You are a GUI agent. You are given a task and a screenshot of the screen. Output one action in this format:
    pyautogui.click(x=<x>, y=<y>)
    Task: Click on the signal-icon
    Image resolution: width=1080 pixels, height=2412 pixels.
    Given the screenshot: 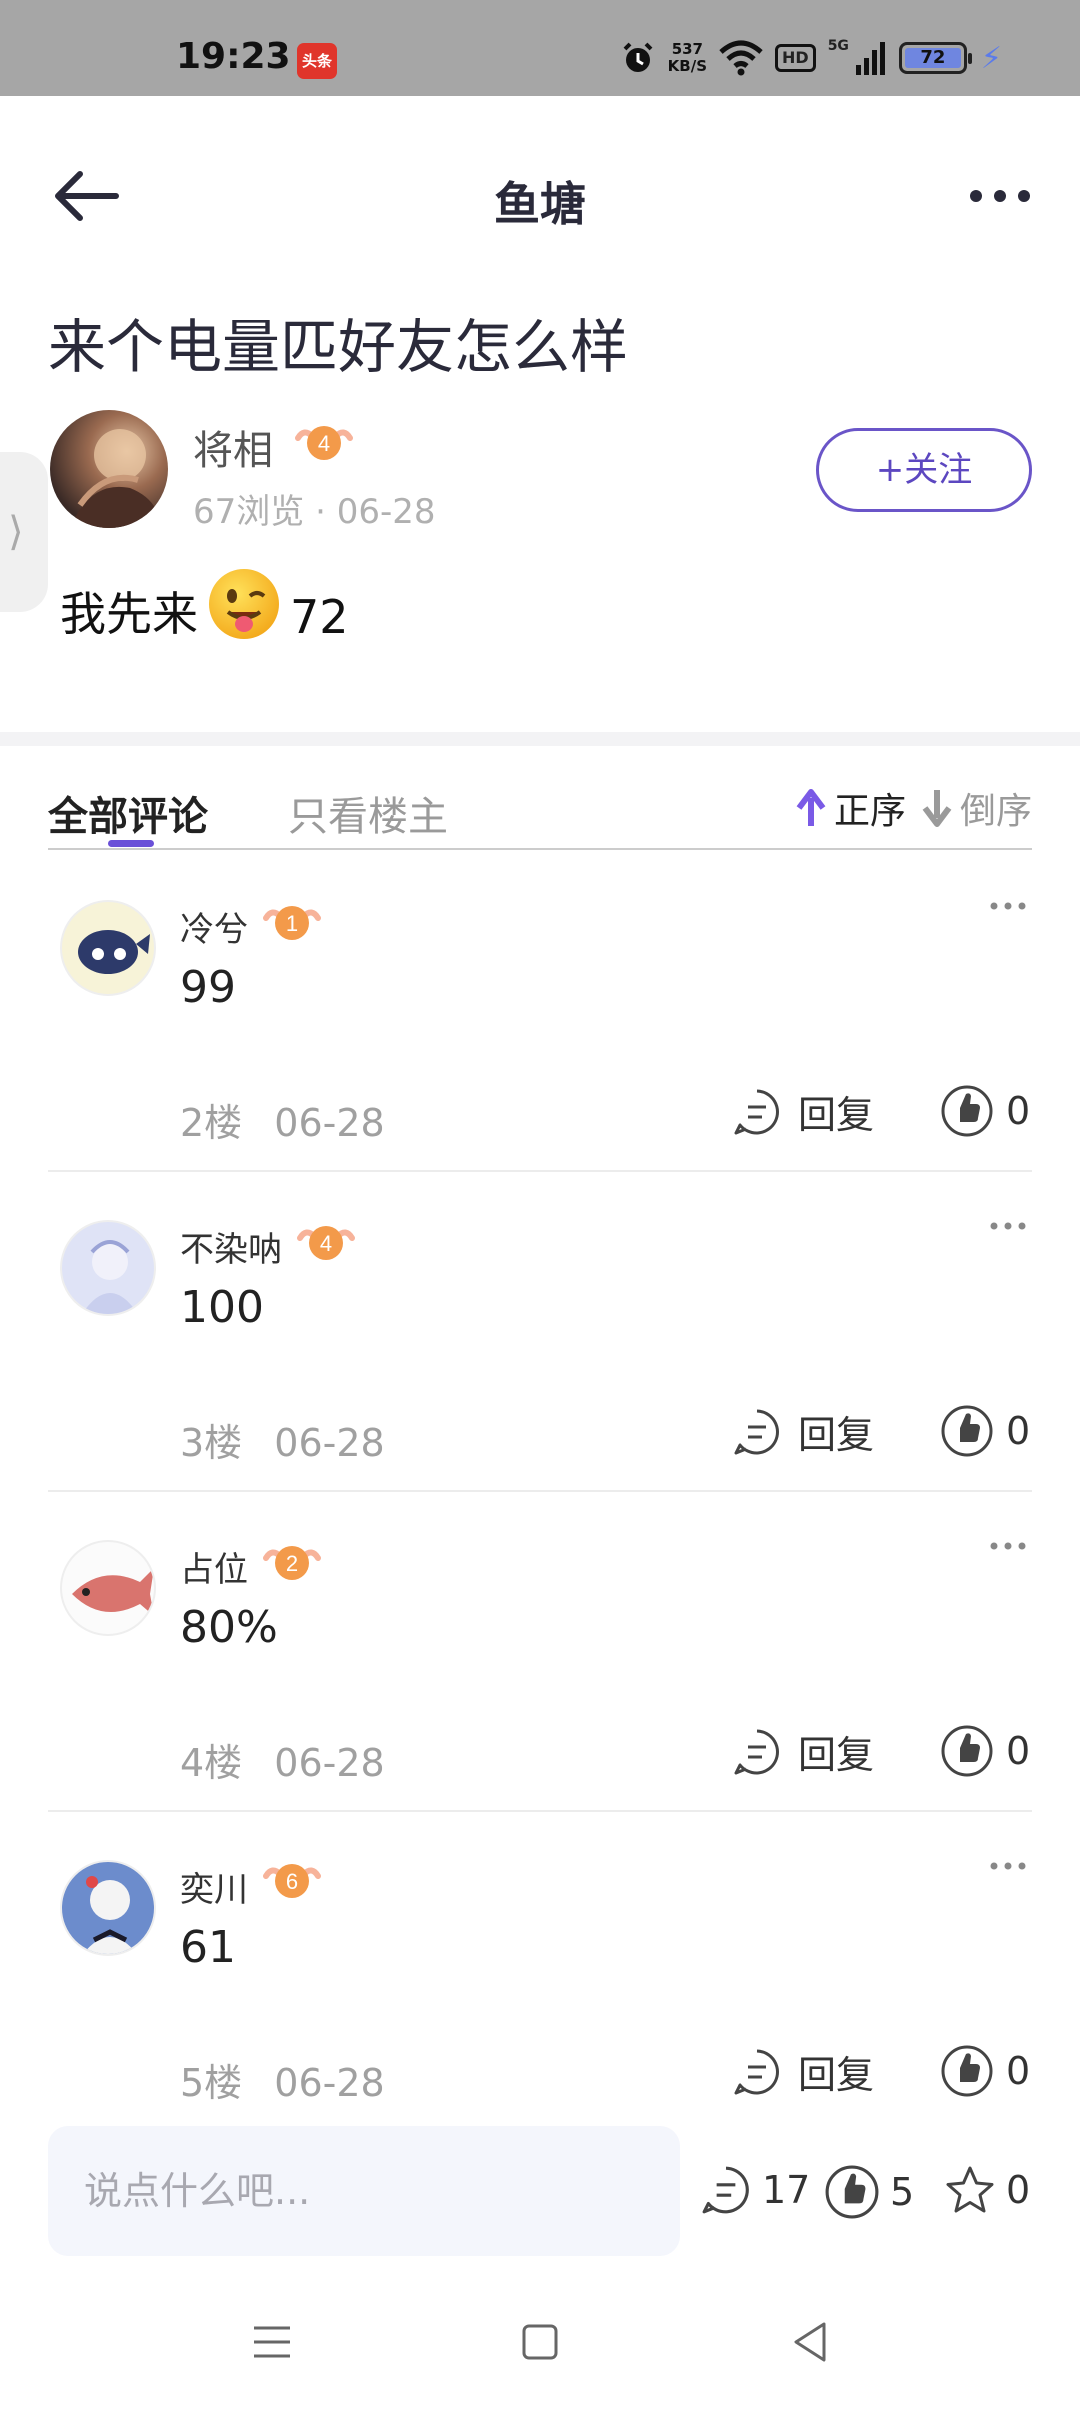 What is the action you would take?
    pyautogui.click(x=870, y=58)
    